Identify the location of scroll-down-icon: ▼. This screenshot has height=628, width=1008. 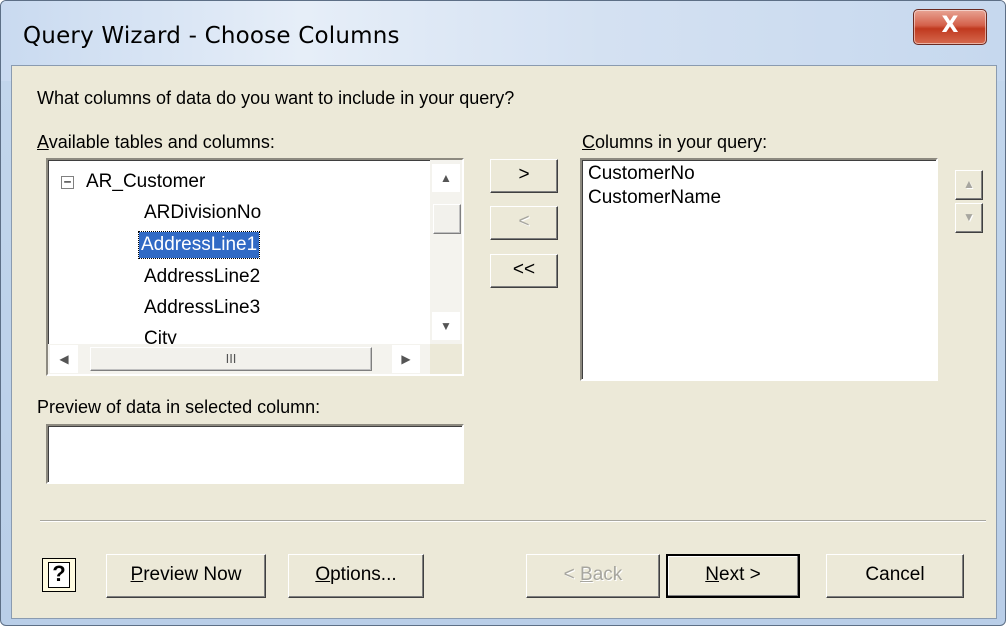
(446, 326).